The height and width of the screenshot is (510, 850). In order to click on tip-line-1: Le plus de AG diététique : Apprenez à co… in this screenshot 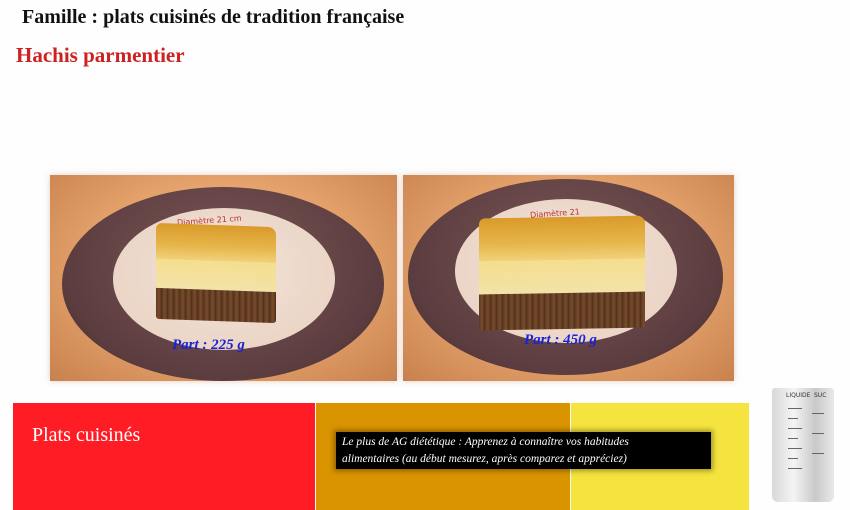, I will do `click(485, 442)`.